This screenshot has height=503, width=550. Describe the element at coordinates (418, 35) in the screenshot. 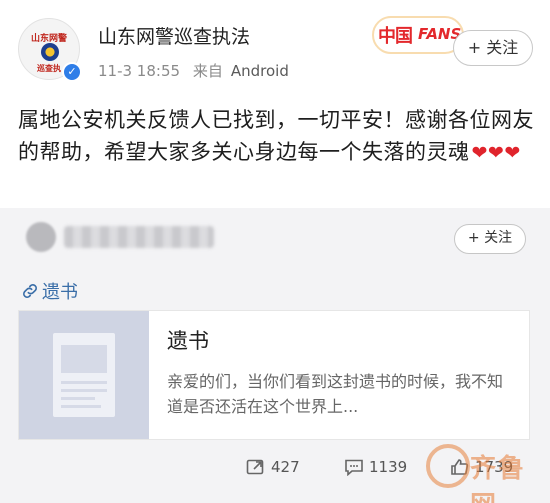

I see `china-fans-badge: 中国 FANS` at that location.